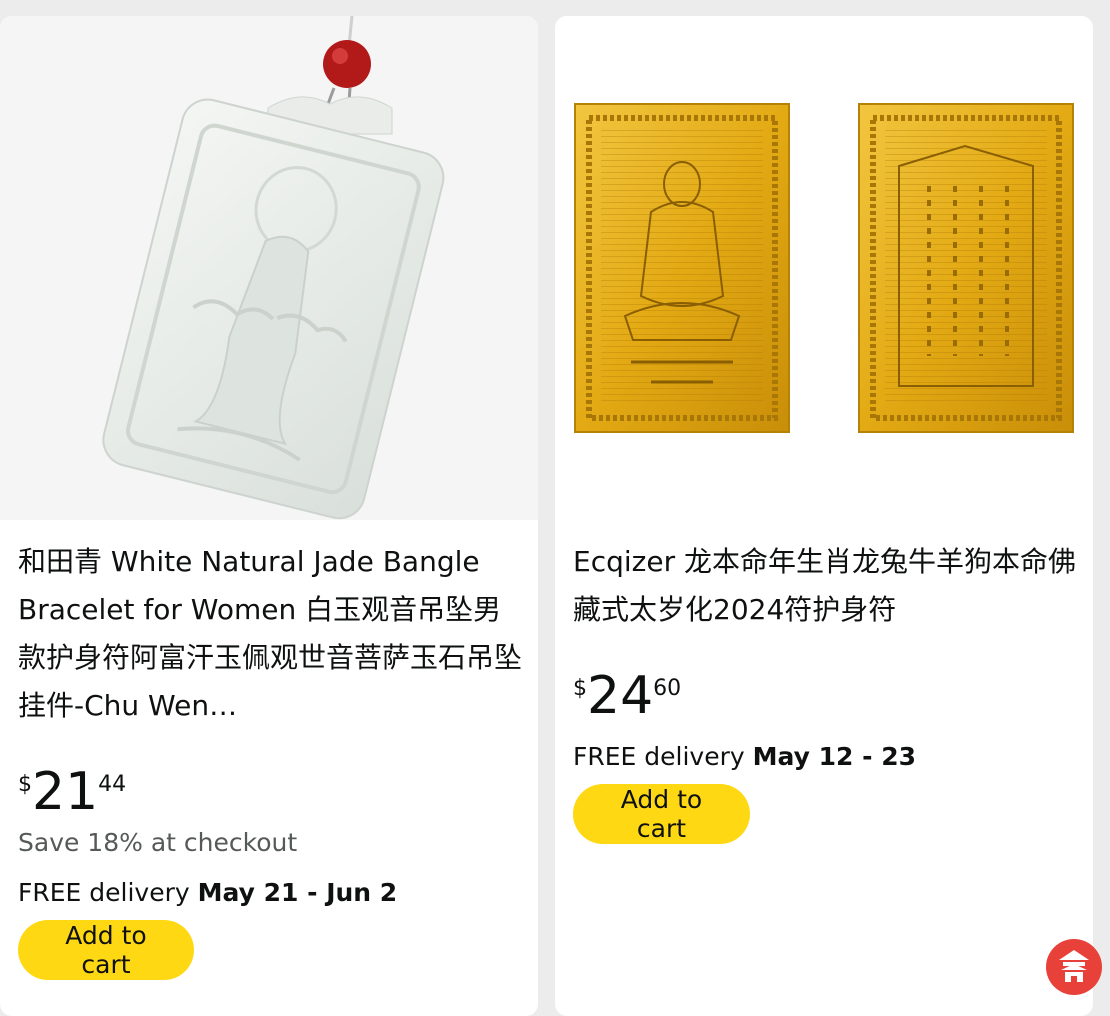 This screenshot has width=1110, height=1016. Describe the element at coordinates (1074, 967) in the screenshot. I see `pavilion-logo-icon` at that location.